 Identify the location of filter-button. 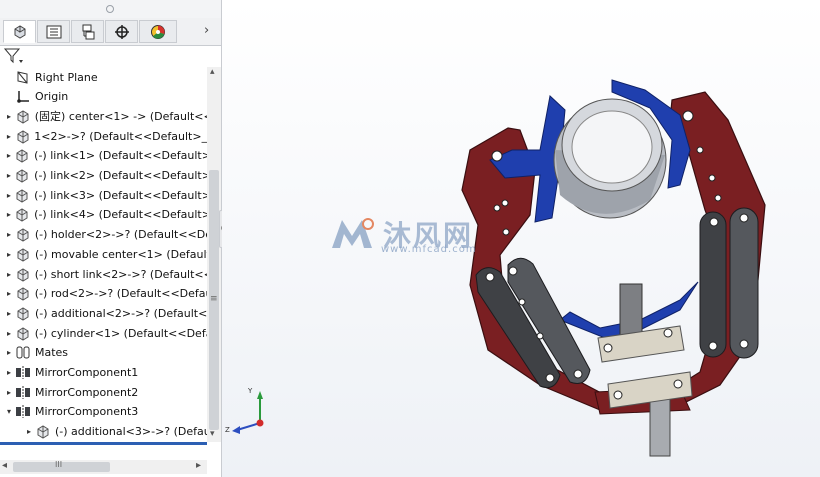
(15, 56).